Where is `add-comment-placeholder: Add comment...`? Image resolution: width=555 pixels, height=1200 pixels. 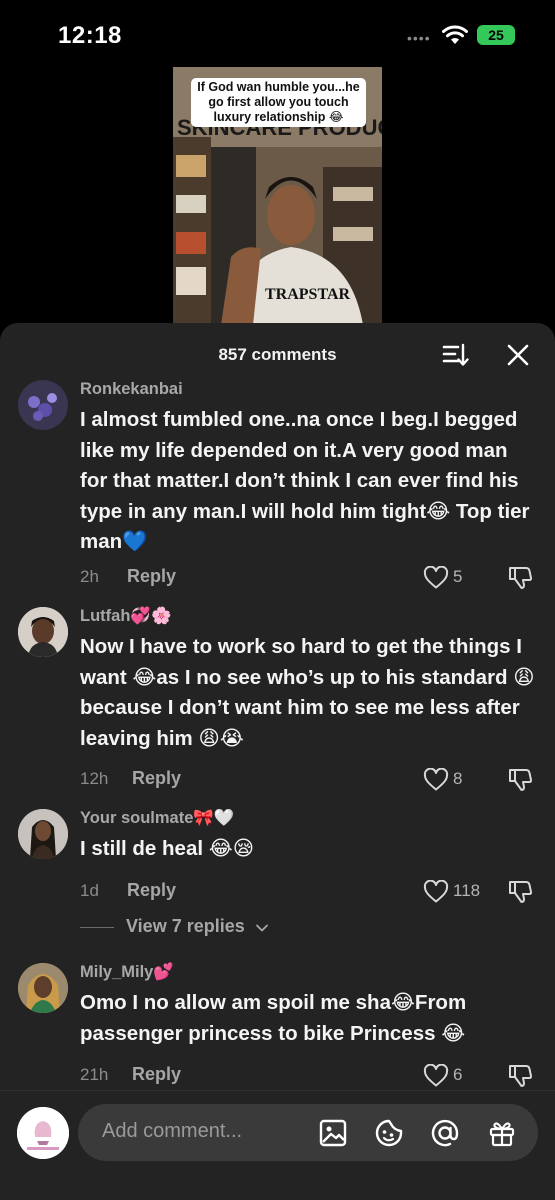 add-comment-placeholder: Add comment... is located at coordinates (172, 1131).